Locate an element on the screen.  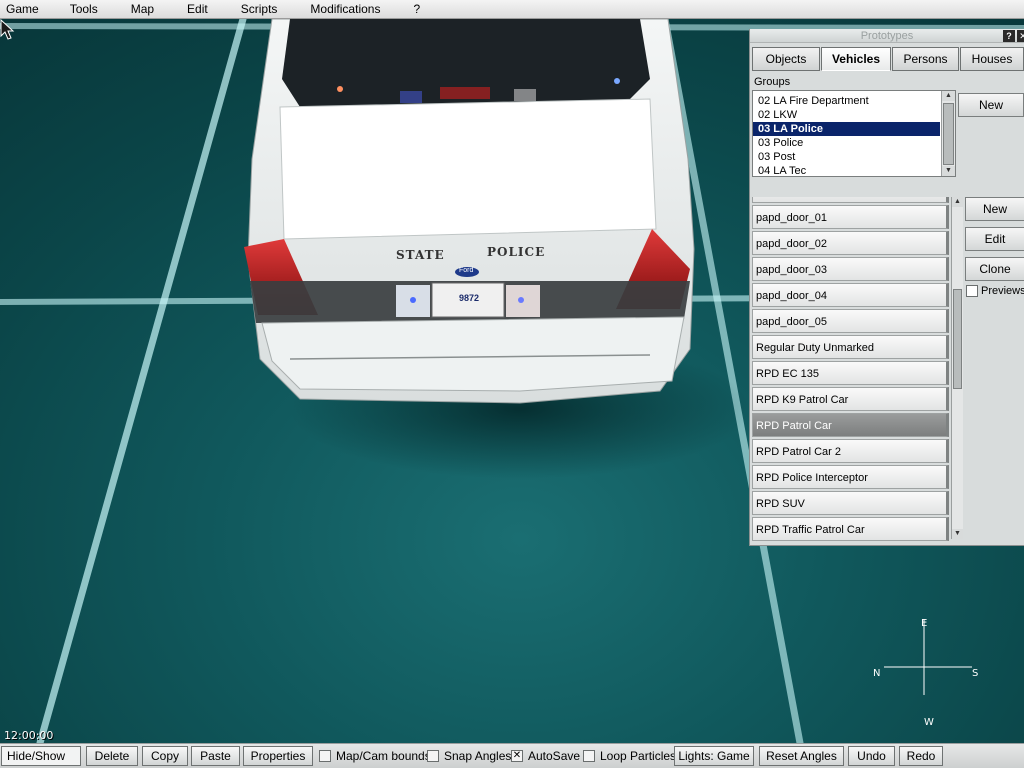
list-item: Regular Duty Unmarked is located at coordinates (850, 347).